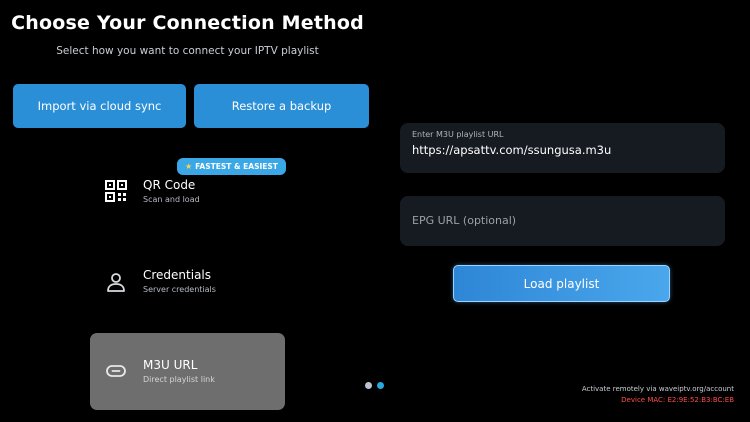 The image size is (750, 422). Describe the element at coordinates (236, 166) in the screenshot. I see `badge-label: FASTEST & EASIEST` at that location.